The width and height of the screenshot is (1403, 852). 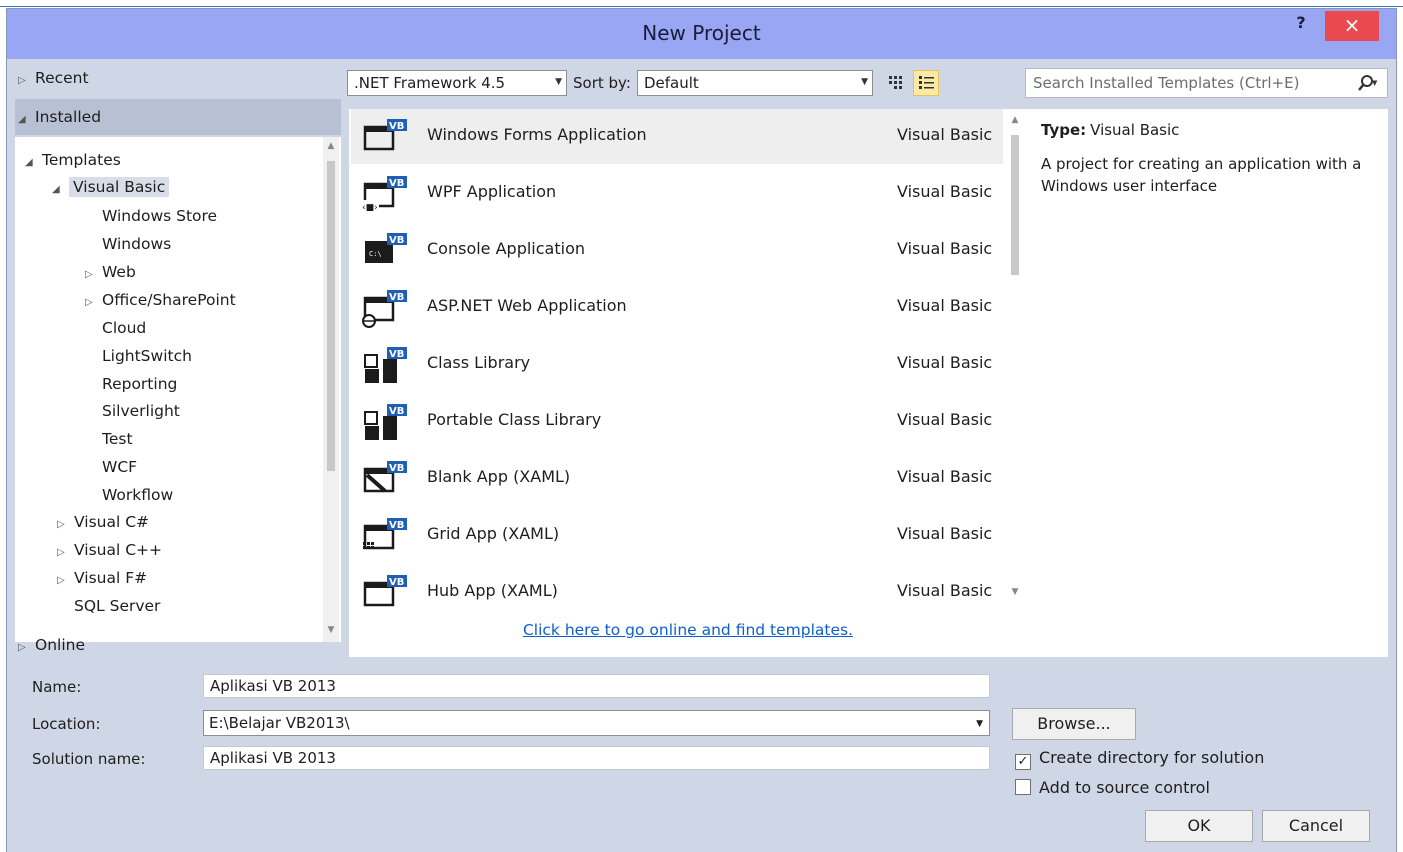 I want to click on tree-item-label: Visual F#, so click(x=111, y=578).